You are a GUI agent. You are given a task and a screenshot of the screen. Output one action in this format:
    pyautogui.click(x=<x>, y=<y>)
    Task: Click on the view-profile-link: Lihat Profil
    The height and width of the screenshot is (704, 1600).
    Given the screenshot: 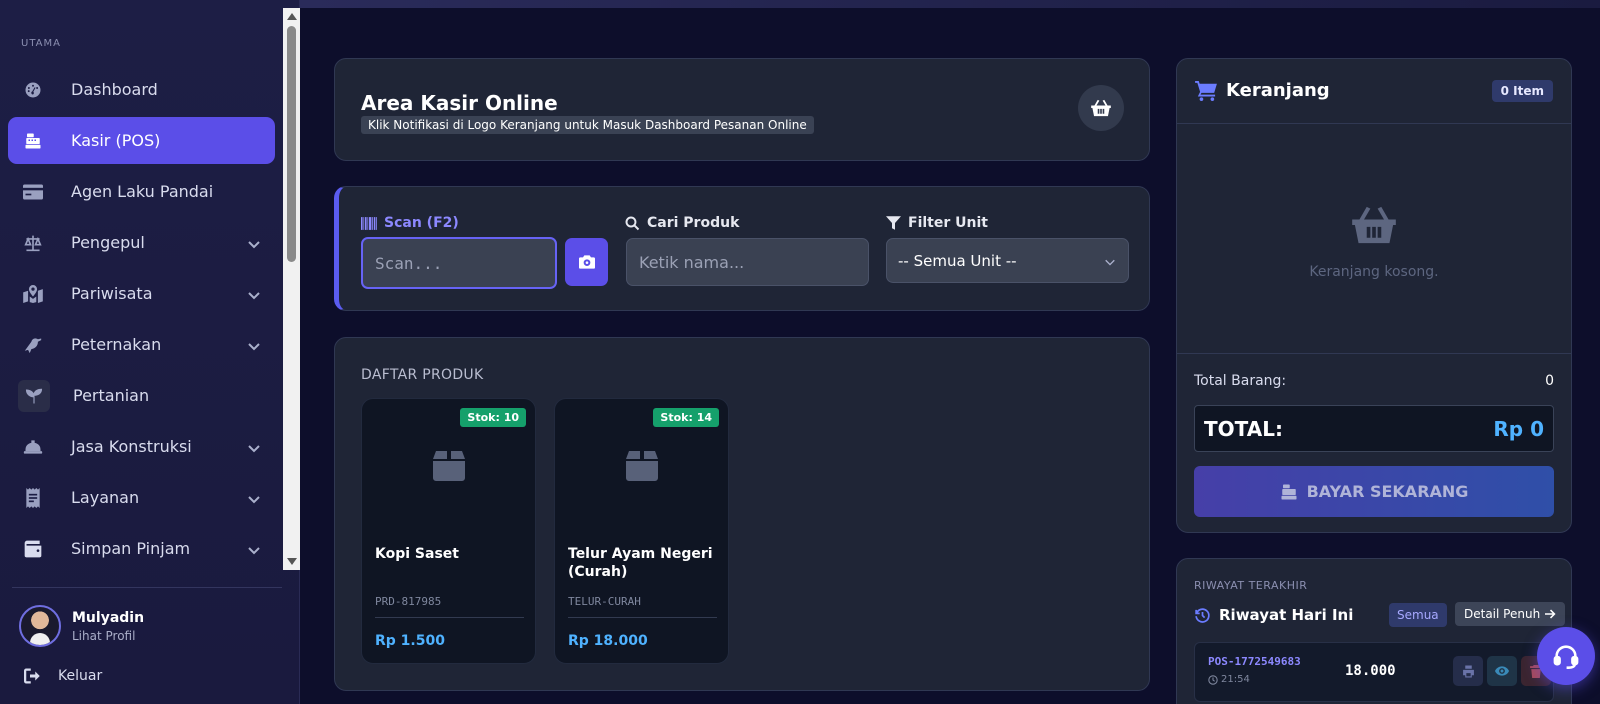 What is the action you would take?
    pyautogui.click(x=108, y=636)
    